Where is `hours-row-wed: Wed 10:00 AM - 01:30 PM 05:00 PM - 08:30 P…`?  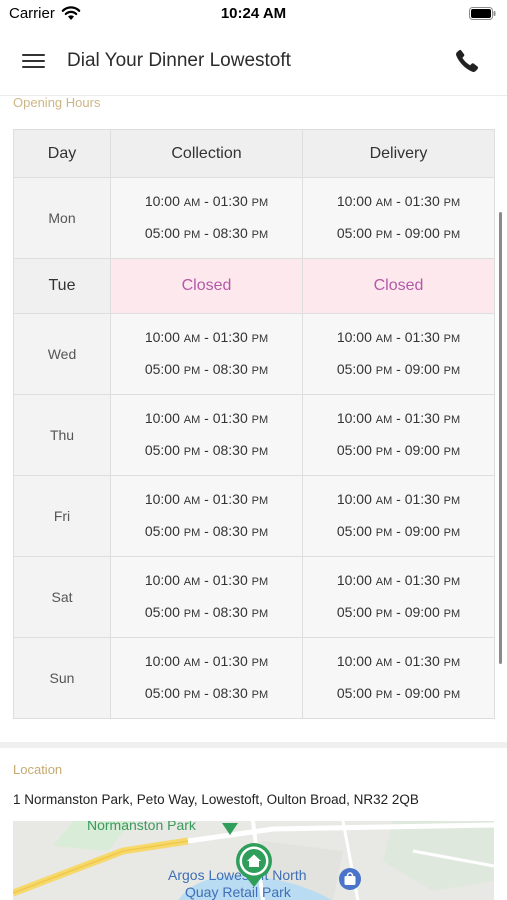 hours-row-wed: Wed 10:00 AM - 01:30 PM 05:00 PM - 08:30 P… is located at coordinates (254, 354).